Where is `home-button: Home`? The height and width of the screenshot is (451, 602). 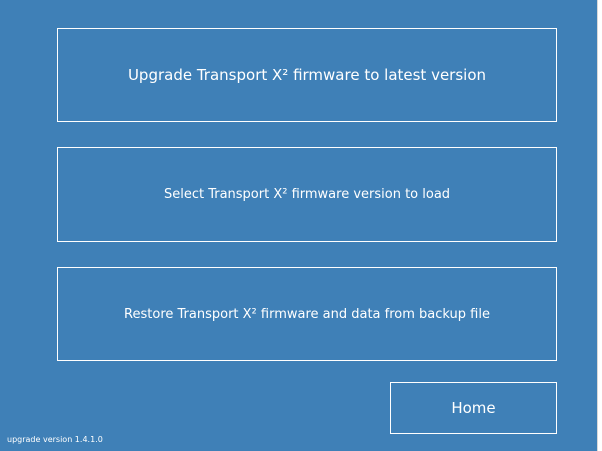
home-button: Home is located at coordinates (473, 408).